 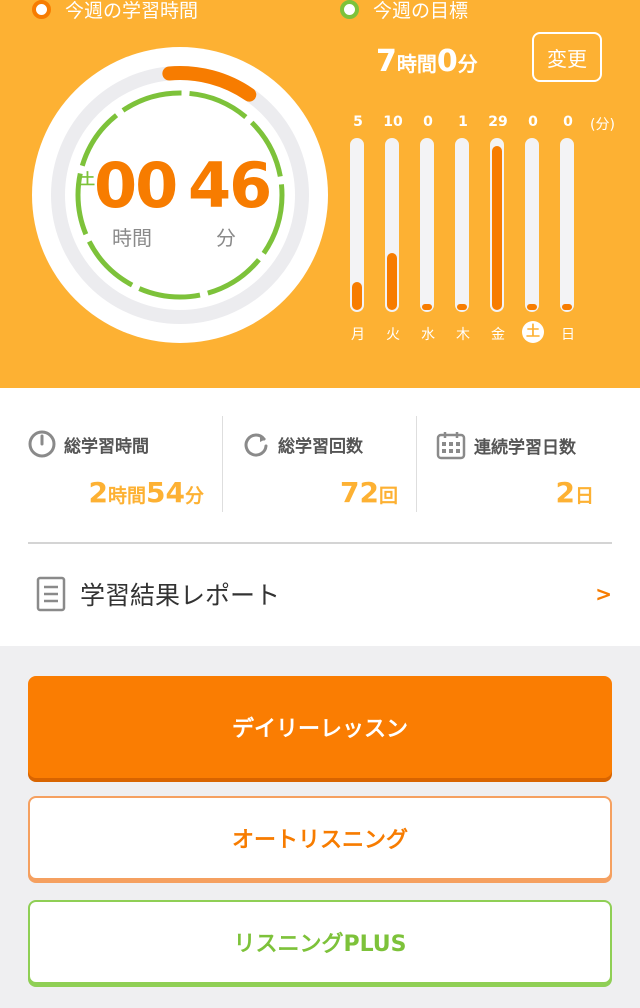 I want to click on listening-plus-button: リスニングPLUS, so click(x=320, y=942).